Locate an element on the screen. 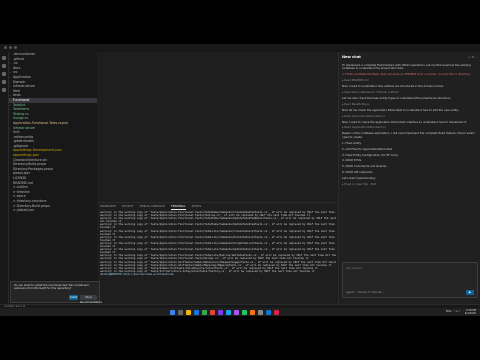 The height and width of the screenshot is (360, 480). browser-icon is located at coordinates (196, 312).